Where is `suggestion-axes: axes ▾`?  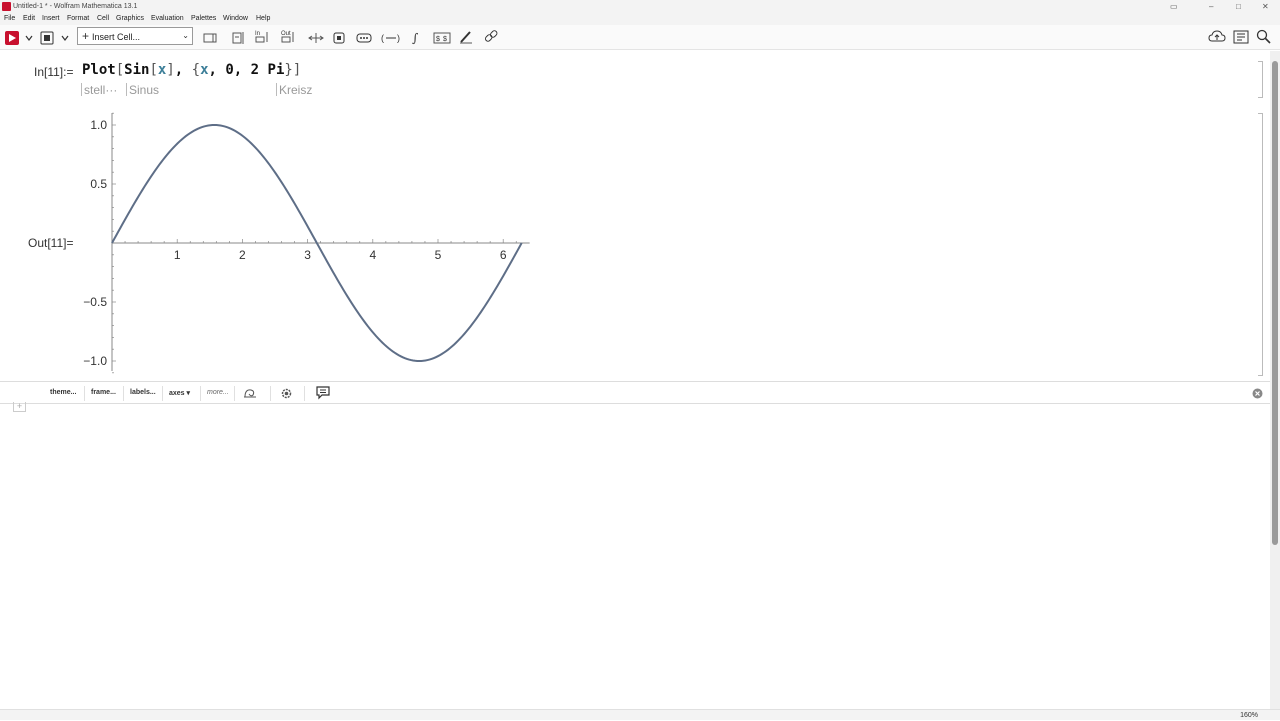 suggestion-axes: axes ▾ is located at coordinates (179, 393).